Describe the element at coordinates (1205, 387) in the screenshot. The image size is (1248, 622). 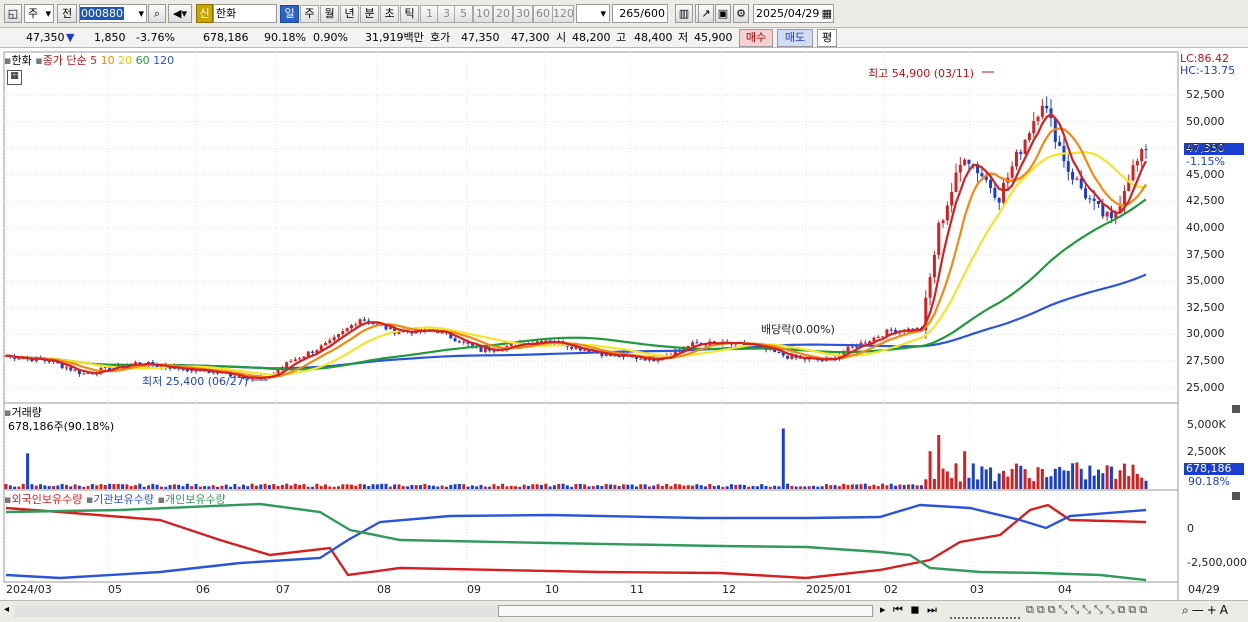
I see `price-tick-label: 25,000` at that location.